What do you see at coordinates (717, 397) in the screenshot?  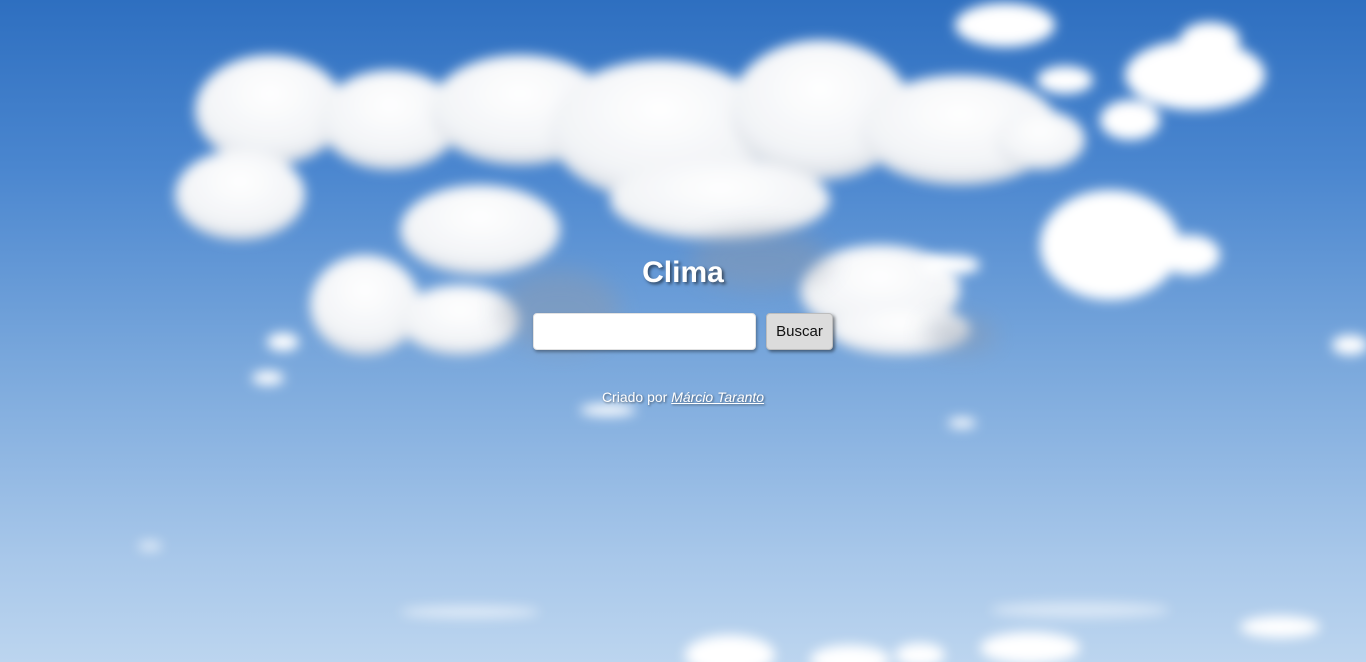 I see `author-link: Márcio Taranto` at bounding box center [717, 397].